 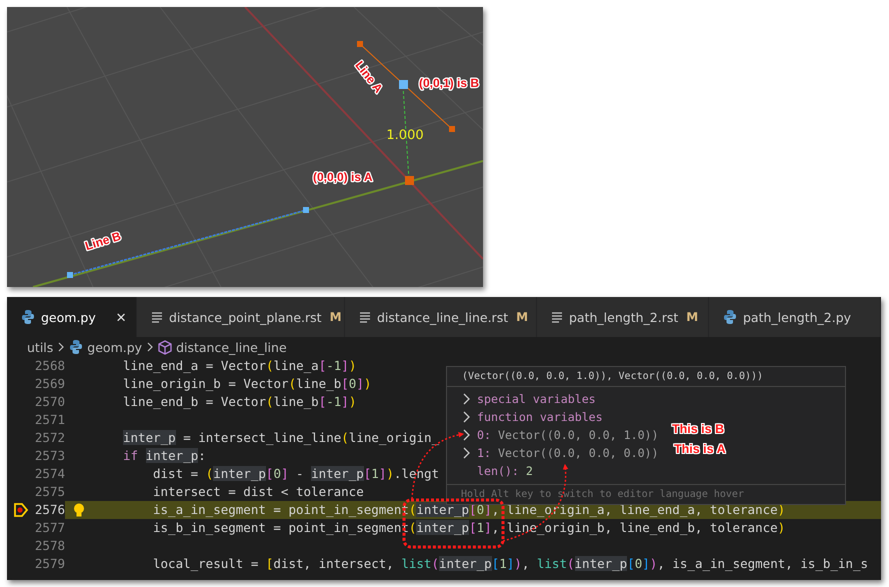 I want to click on line-number: 2569, so click(x=49, y=384).